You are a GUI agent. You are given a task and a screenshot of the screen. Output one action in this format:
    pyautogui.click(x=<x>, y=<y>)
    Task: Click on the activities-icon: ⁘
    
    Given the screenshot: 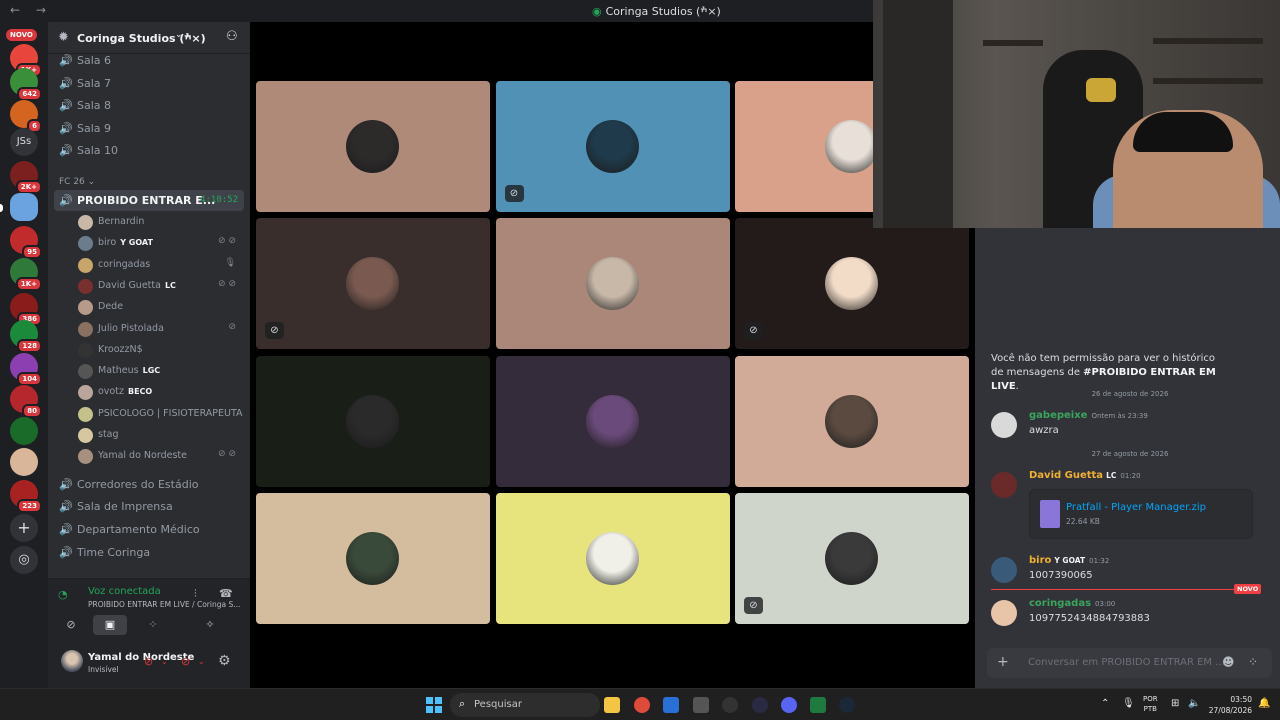 What is the action you would take?
    pyautogui.click(x=153, y=625)
    